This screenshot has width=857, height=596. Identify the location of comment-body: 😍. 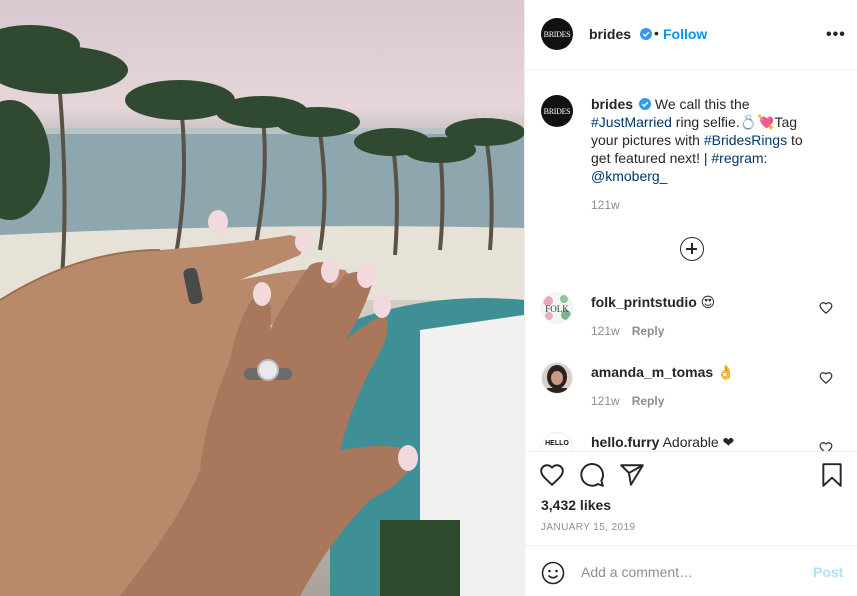
(706, 302).